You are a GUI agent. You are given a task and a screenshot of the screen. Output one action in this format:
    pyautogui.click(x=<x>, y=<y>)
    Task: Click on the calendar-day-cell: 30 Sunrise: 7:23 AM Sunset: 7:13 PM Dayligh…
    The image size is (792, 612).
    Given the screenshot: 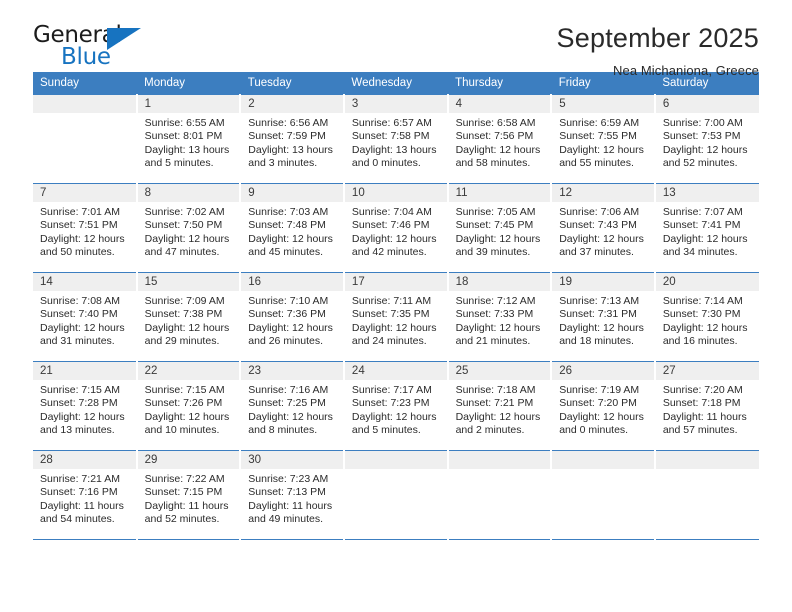 What is the action you would take?
    pyautogui.click(x=292, y=495)
    